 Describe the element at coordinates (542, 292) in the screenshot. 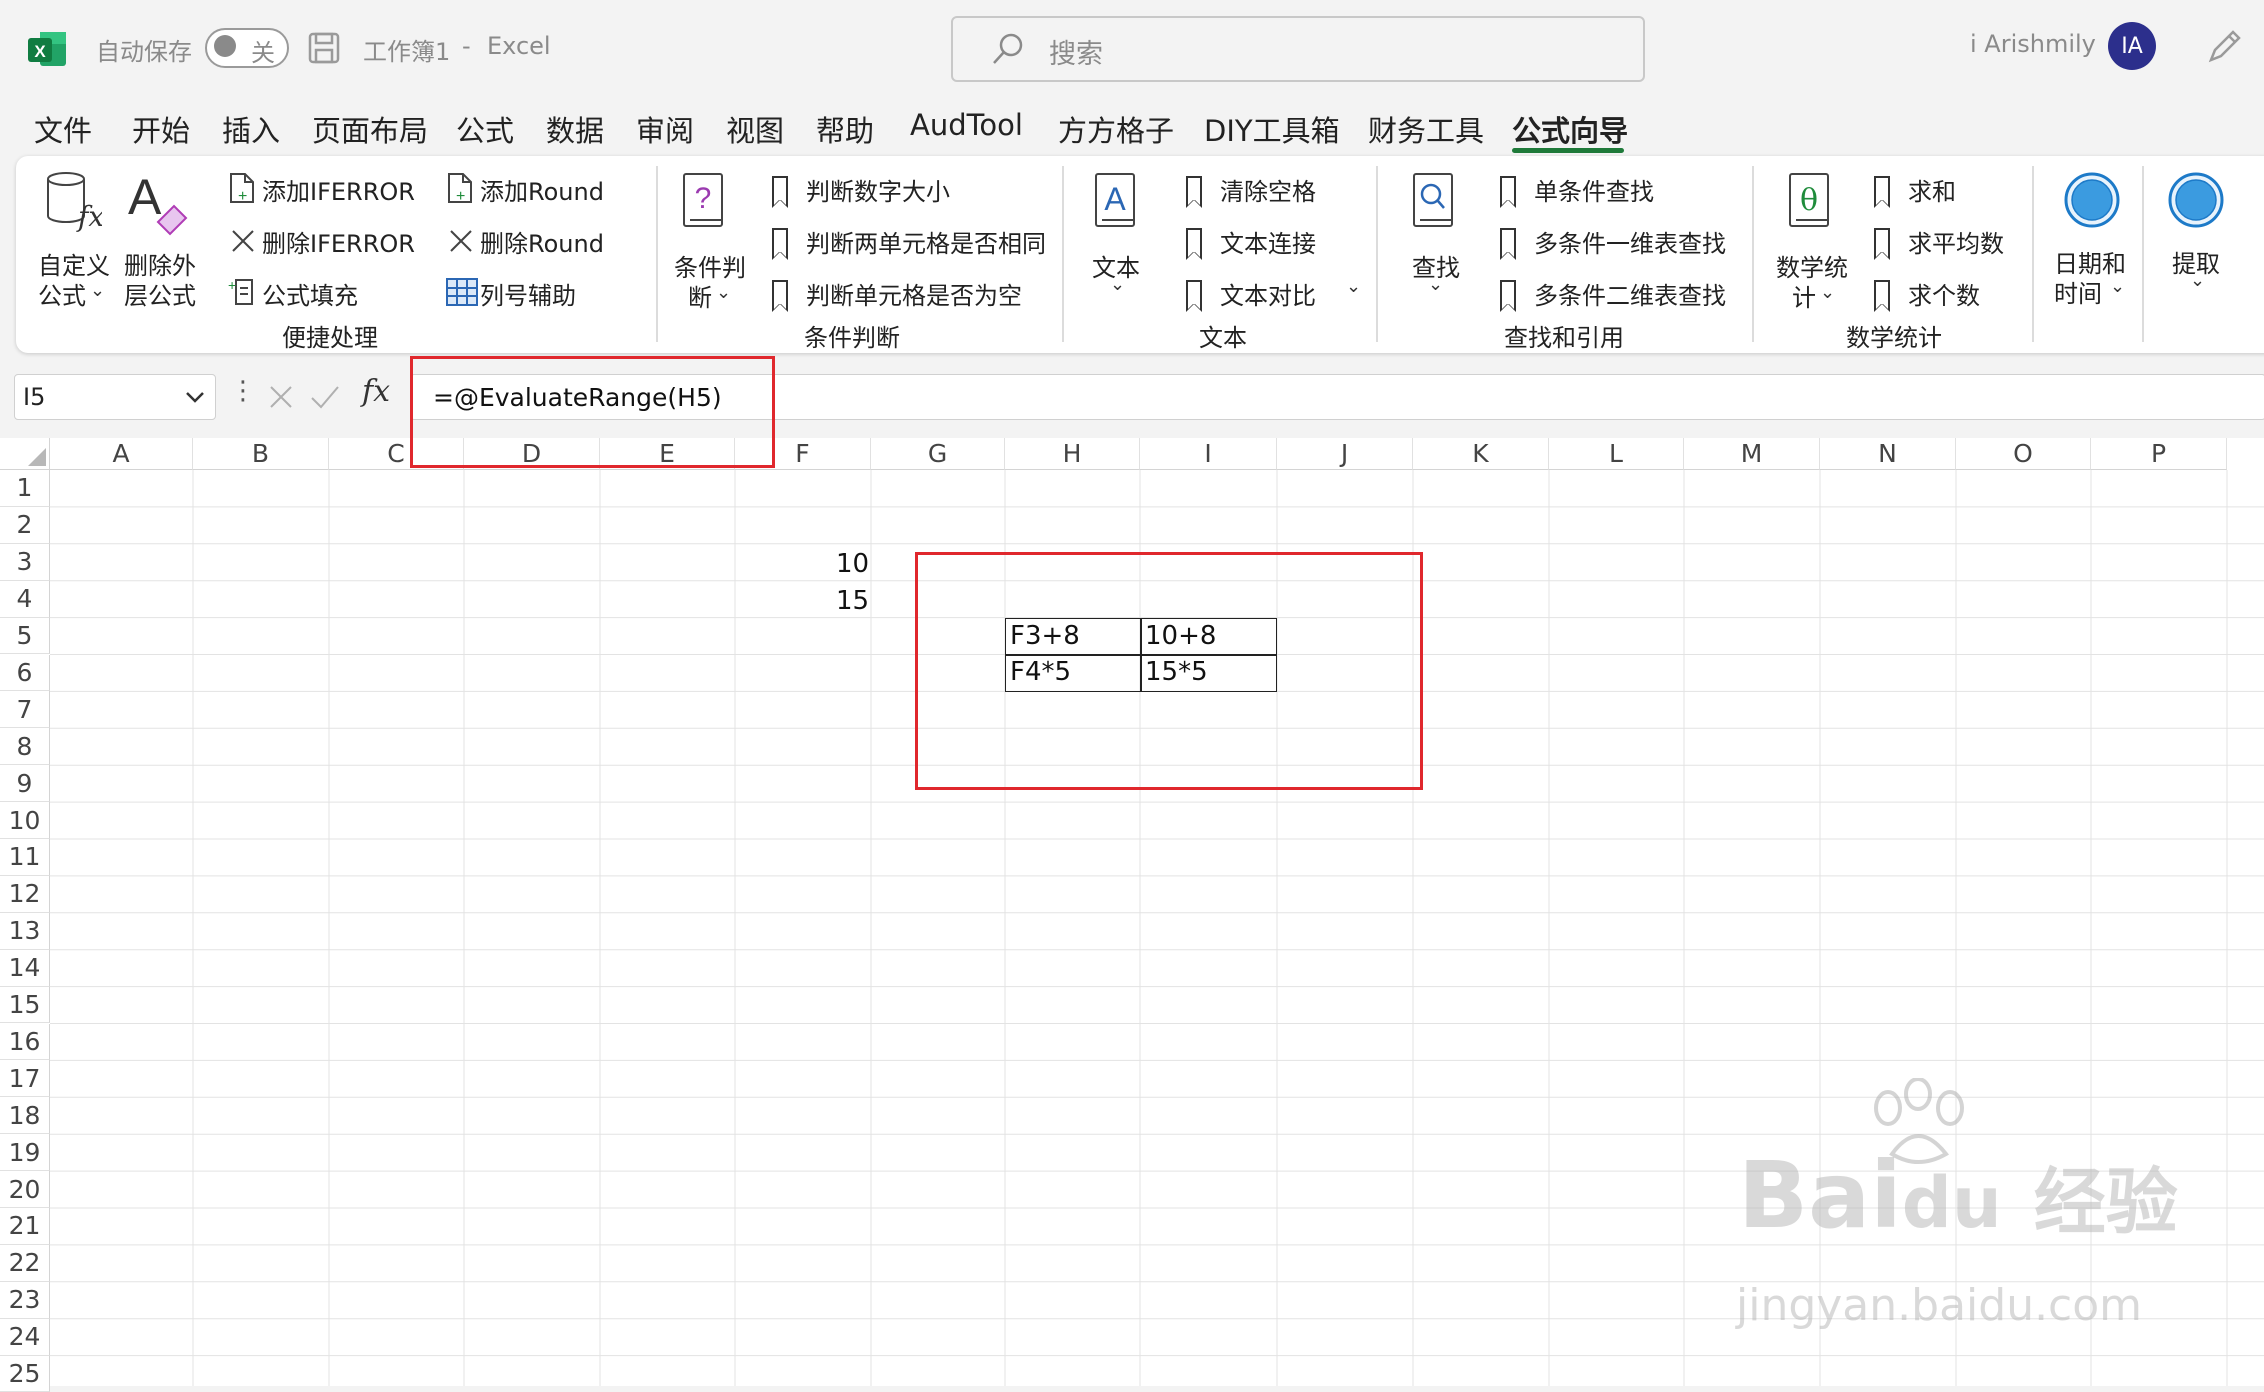

I see `column-helper-button: 列号辅助` at that location.